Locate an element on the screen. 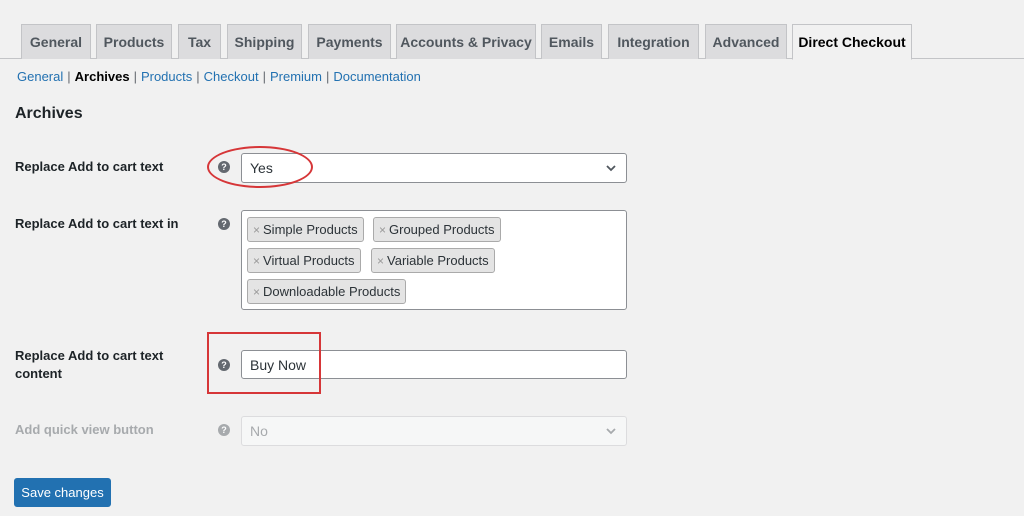 The height and width of the screenshot is (516, 1024). chip-grouped-products: × Grouped Products is located at coordinates (437, 229).